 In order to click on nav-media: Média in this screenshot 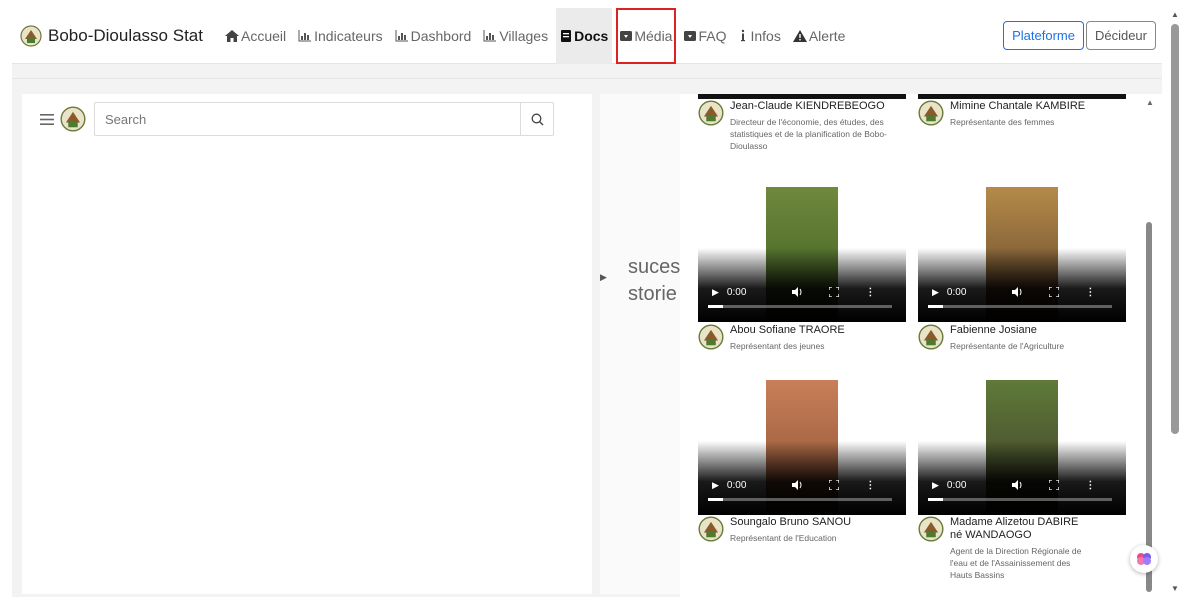, I will do `click(646, 35)`.